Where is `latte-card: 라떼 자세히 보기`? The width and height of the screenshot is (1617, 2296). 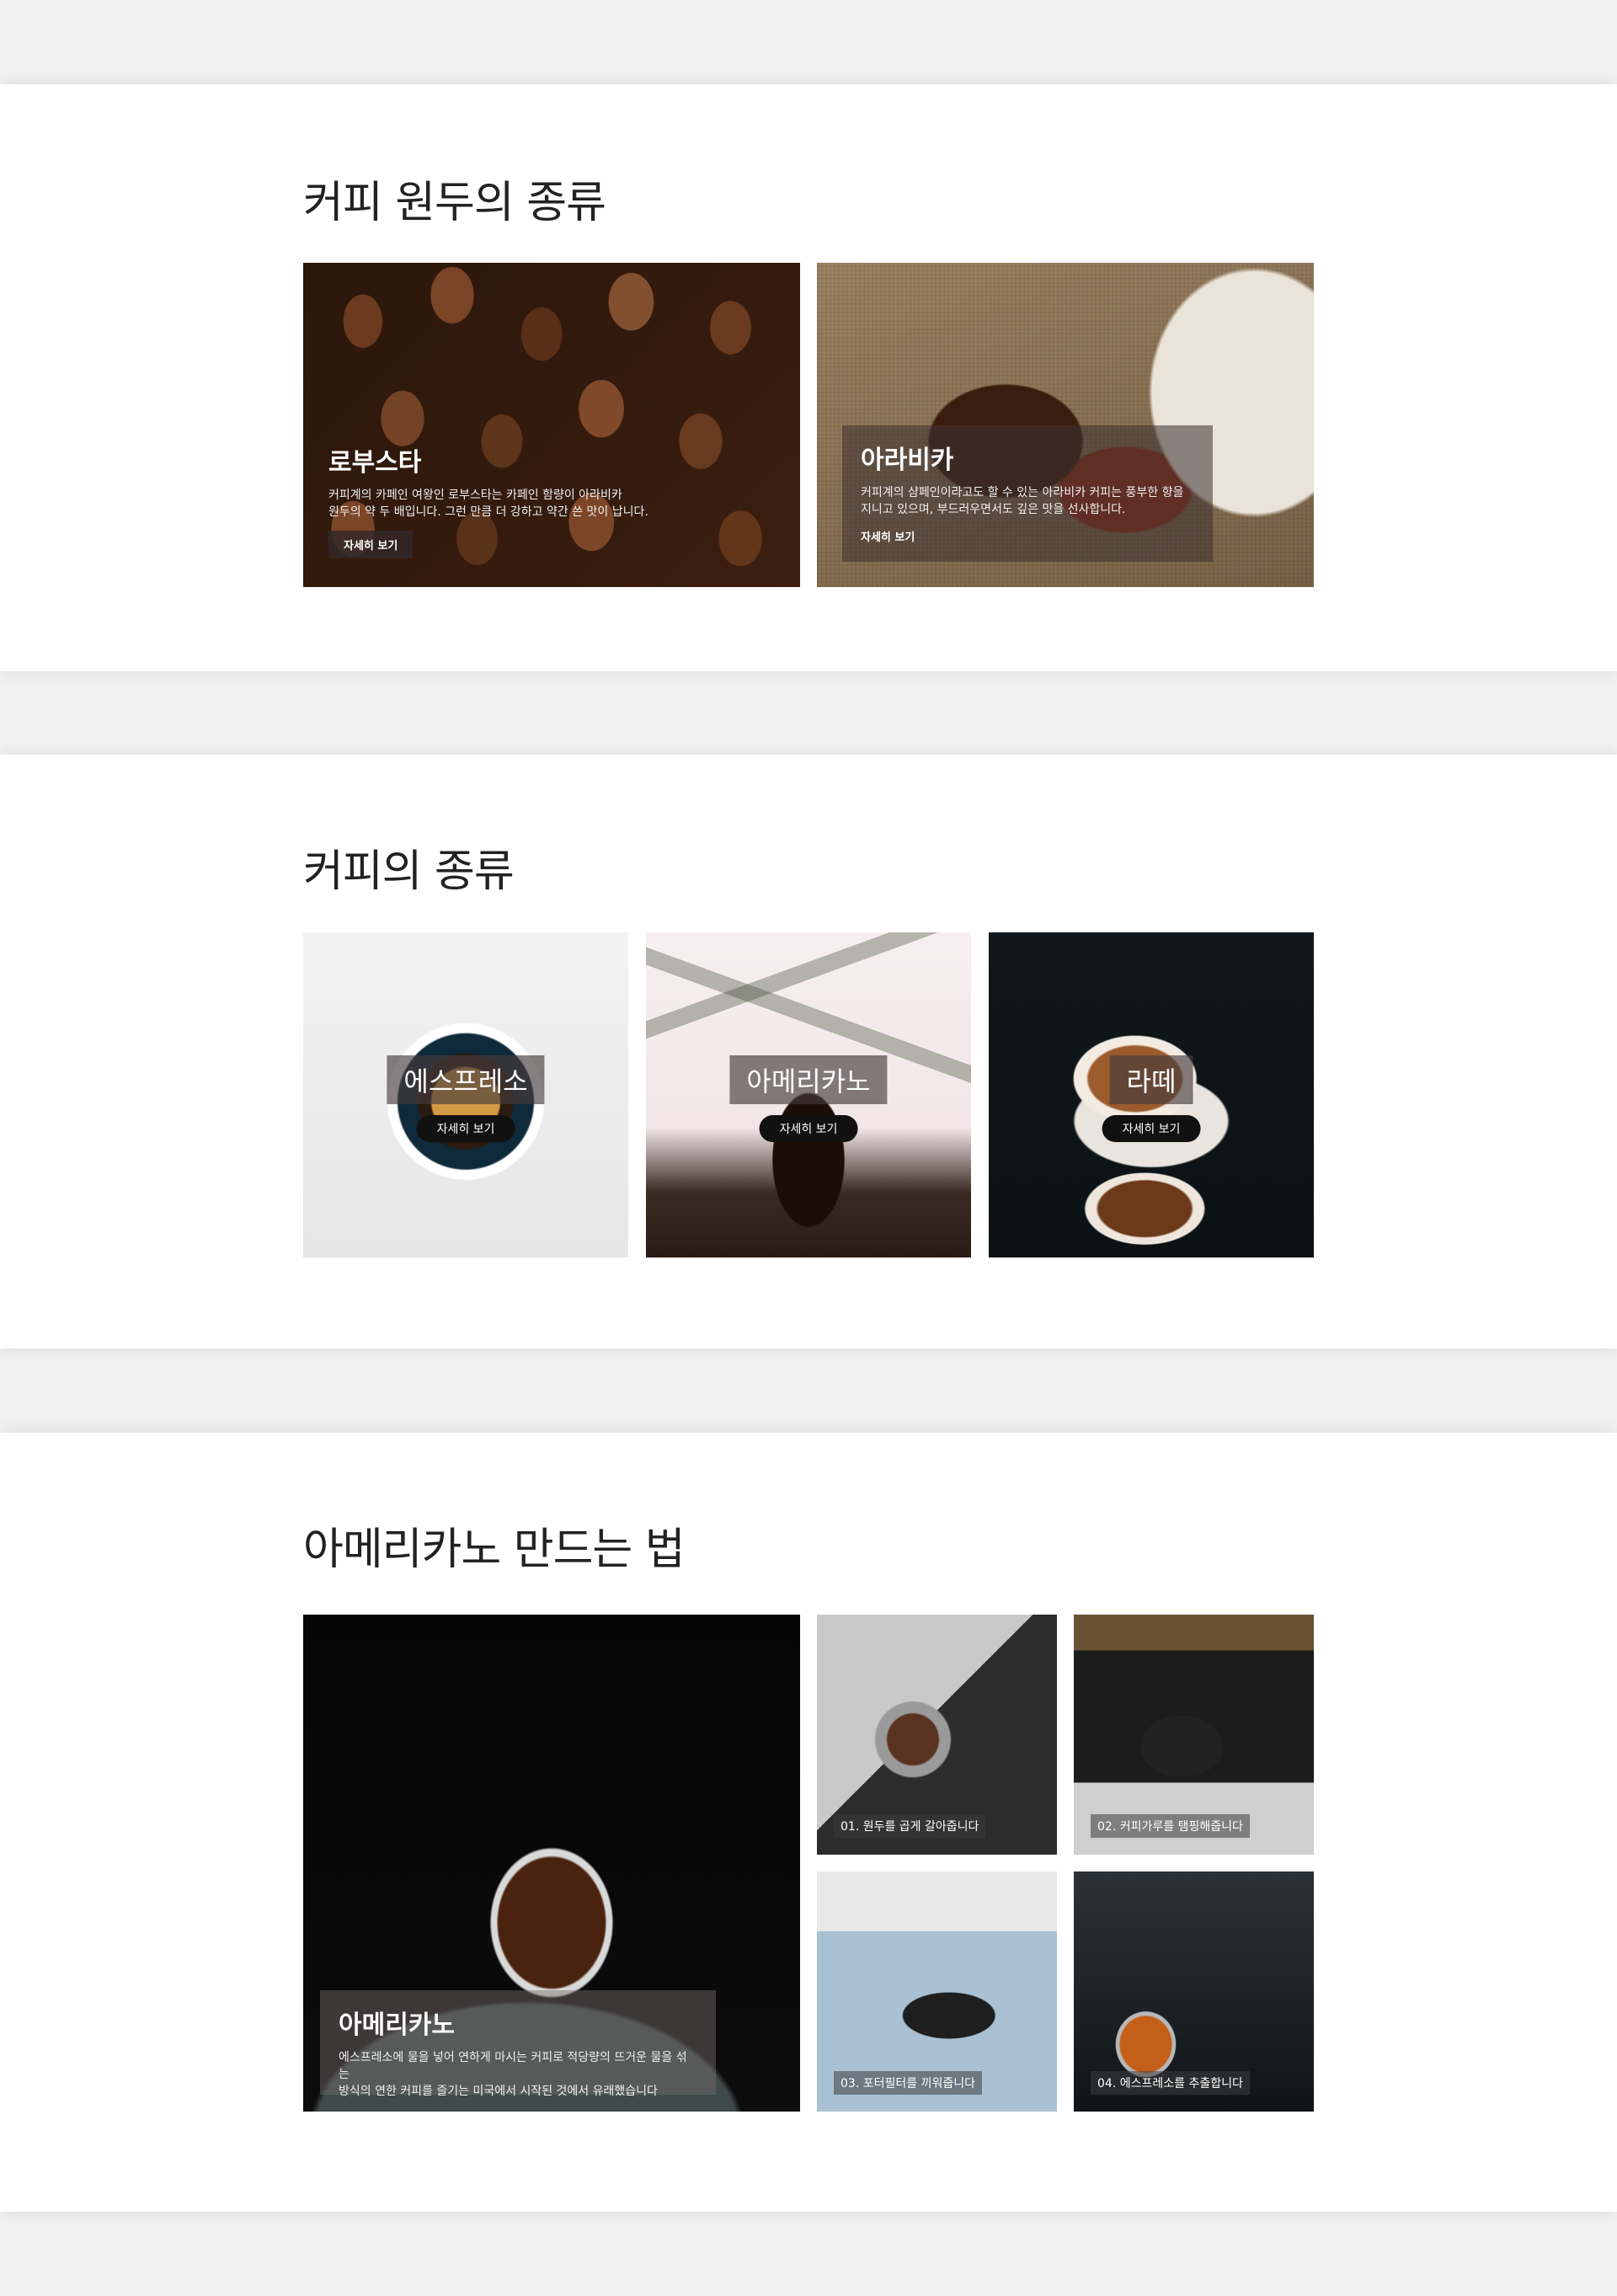
latte-card: 라떼 자세히 보기 is located at coordinates (1151, 1094).